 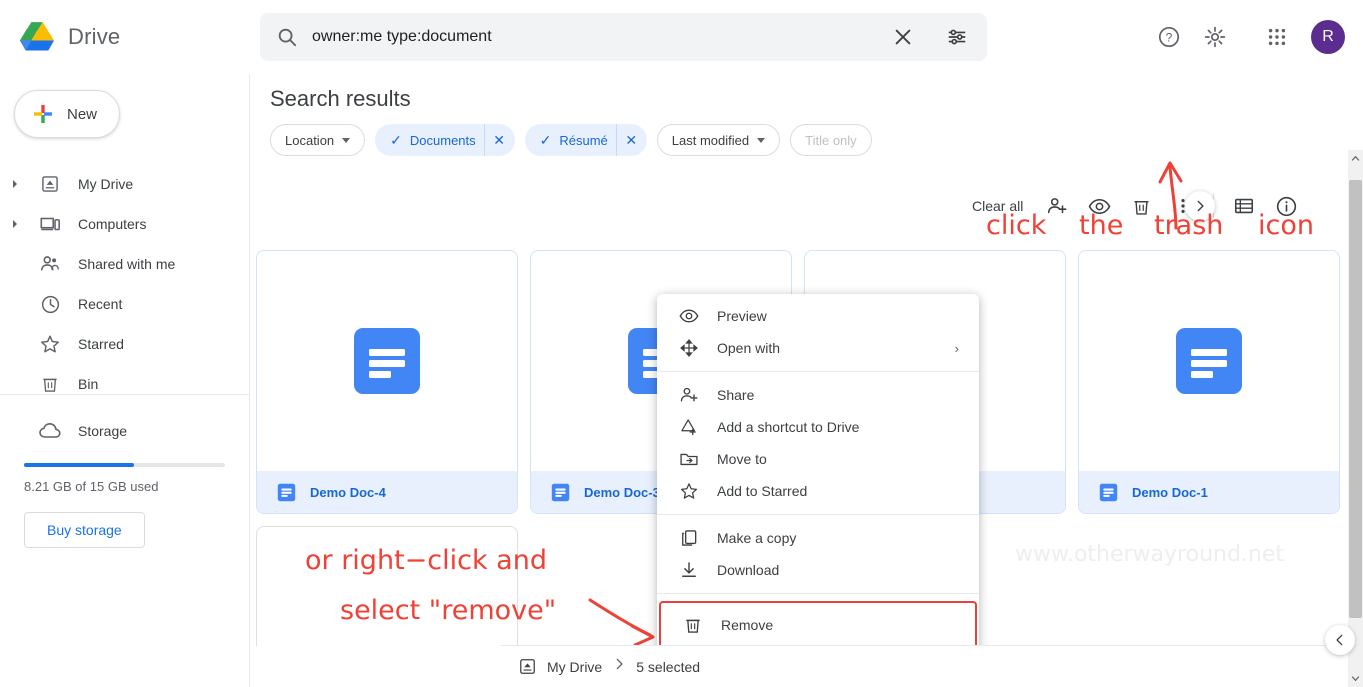 I want to click on scrollbar-thumb, so click(x=1355, y=399).